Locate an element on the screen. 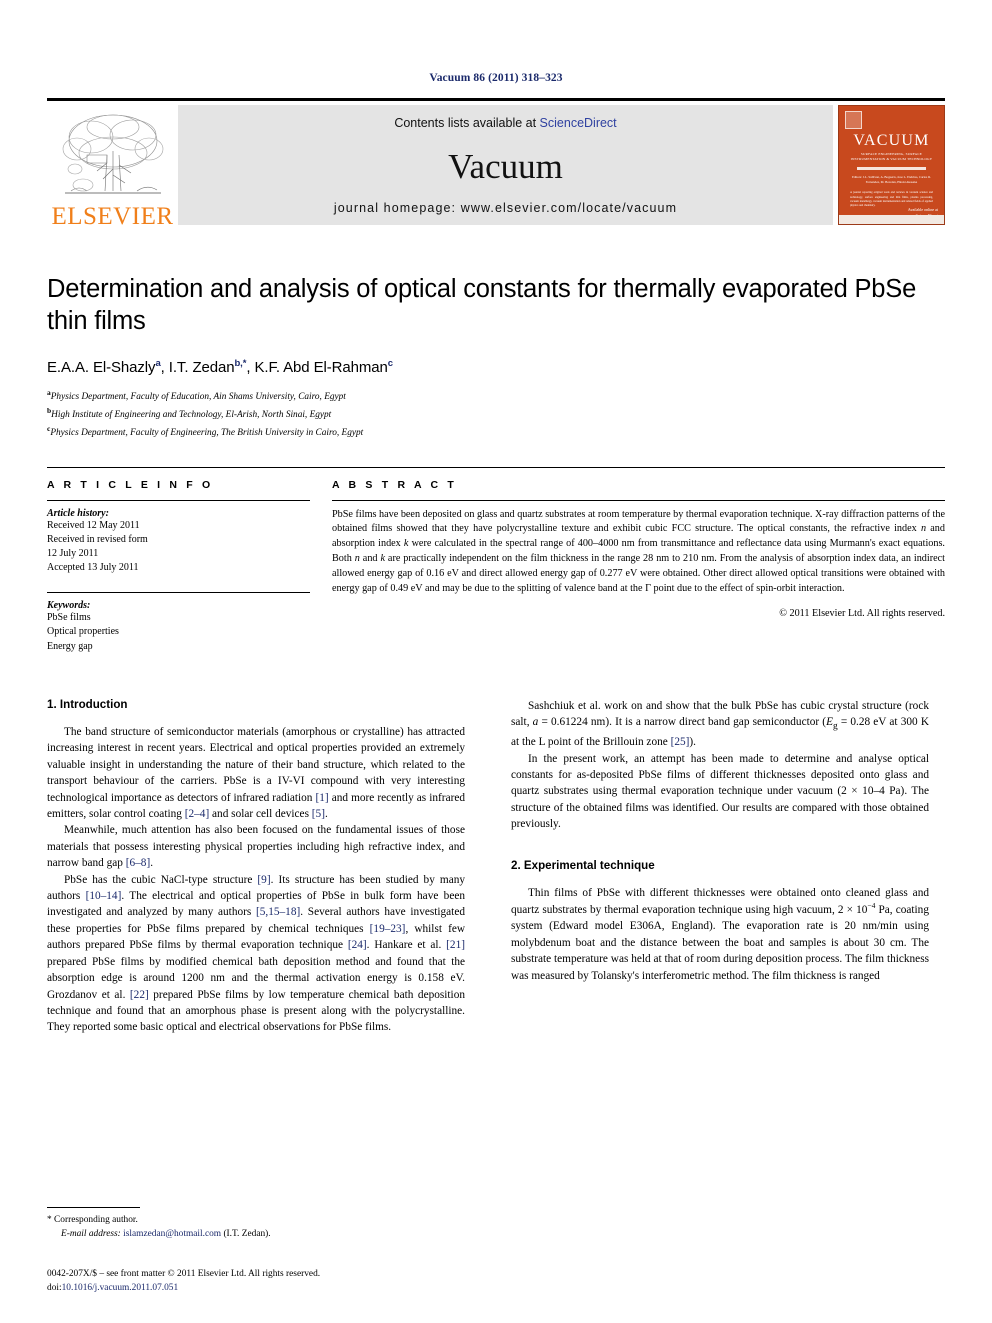  cover-title: VACUUM is located at coordinates (891, 140).